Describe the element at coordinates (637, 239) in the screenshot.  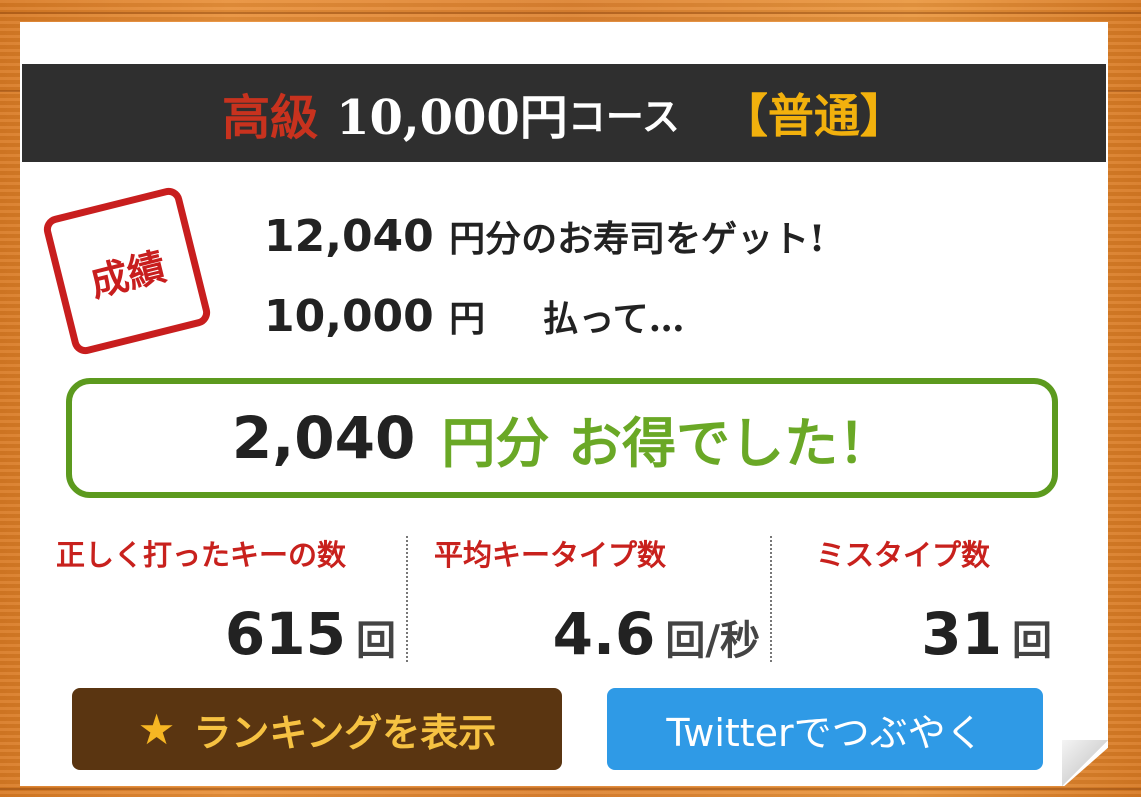
I see `earned-text: 円分のお寿司をゲット!` at that location.